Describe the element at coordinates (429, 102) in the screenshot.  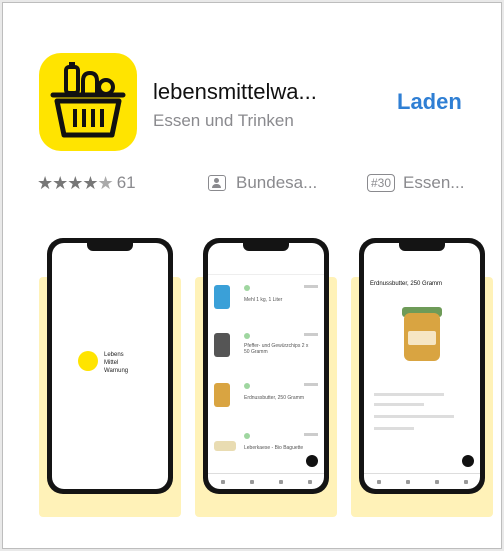
I see `get-button: Laden` at that location.